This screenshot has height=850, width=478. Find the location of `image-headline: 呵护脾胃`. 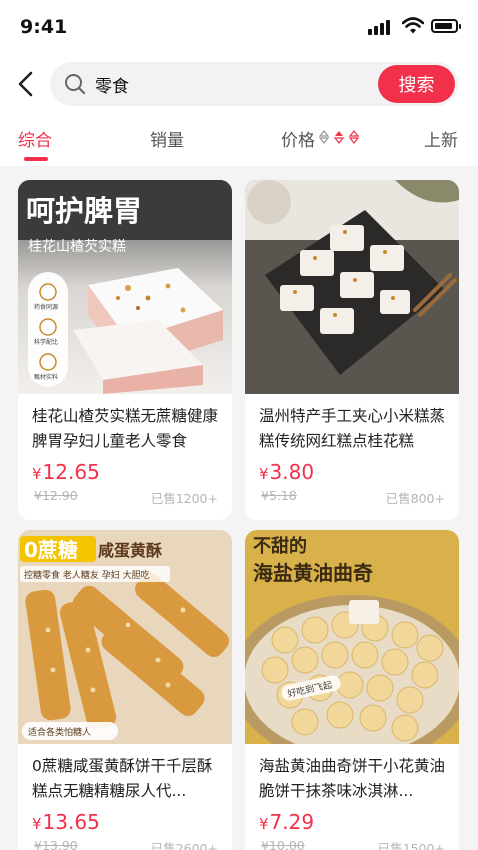

image-headline: 呵护脾胃 is located at coordinates (84, 211).